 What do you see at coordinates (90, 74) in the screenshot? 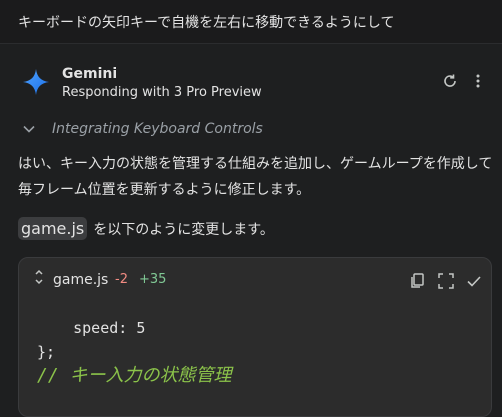
I see `model-name: Gemini` at bounding box center [90, 74].